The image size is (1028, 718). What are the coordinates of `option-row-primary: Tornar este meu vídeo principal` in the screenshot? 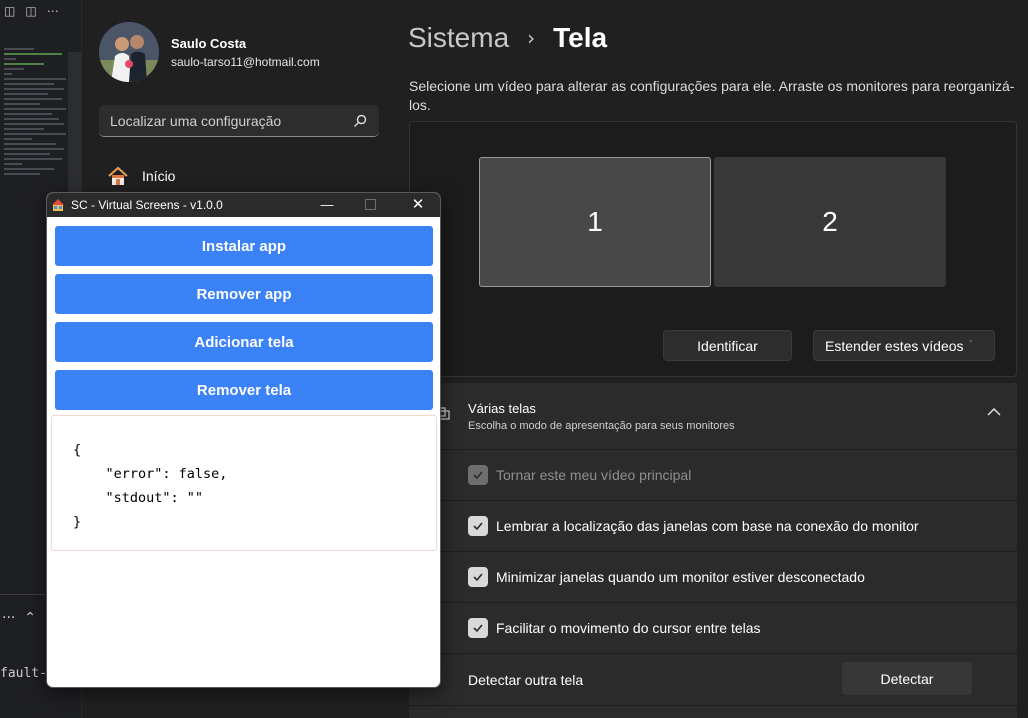 It's located at (713, 475).